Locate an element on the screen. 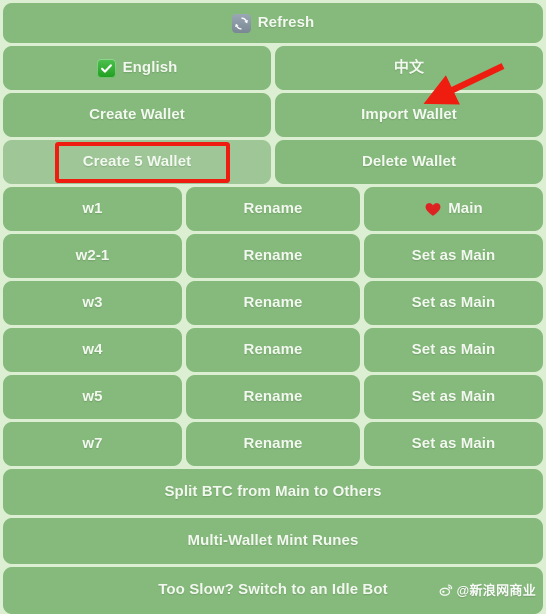 The image size is (546, 614). delete-wallet-button: Delete Wallet is located at coordinates (409, 162).